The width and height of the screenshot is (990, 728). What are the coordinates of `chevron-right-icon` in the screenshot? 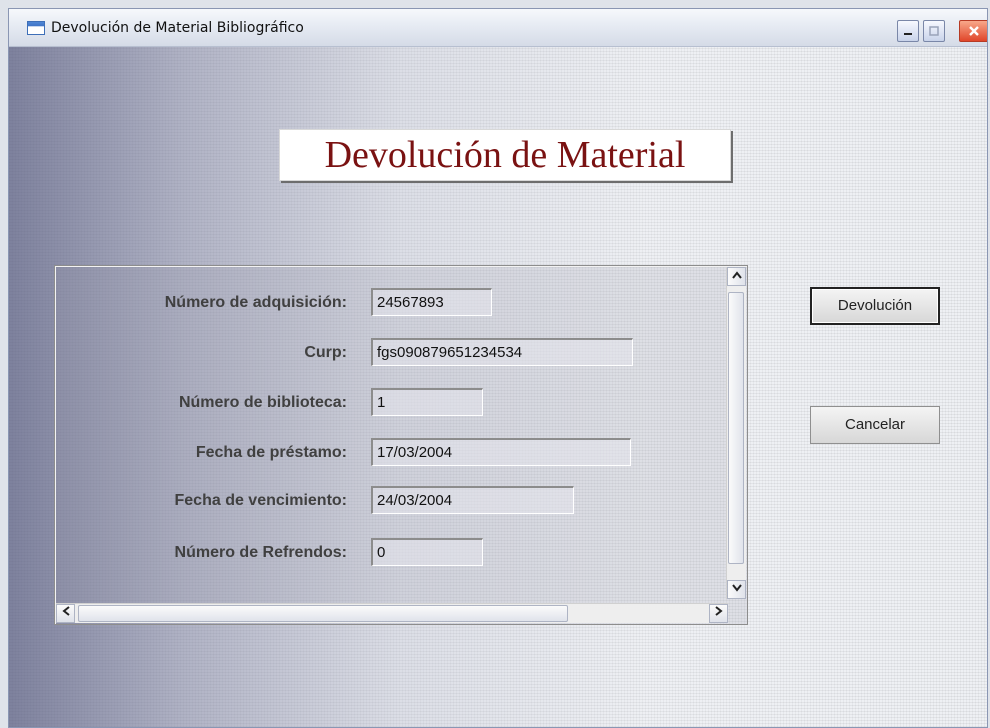 It's located at (718, 611).